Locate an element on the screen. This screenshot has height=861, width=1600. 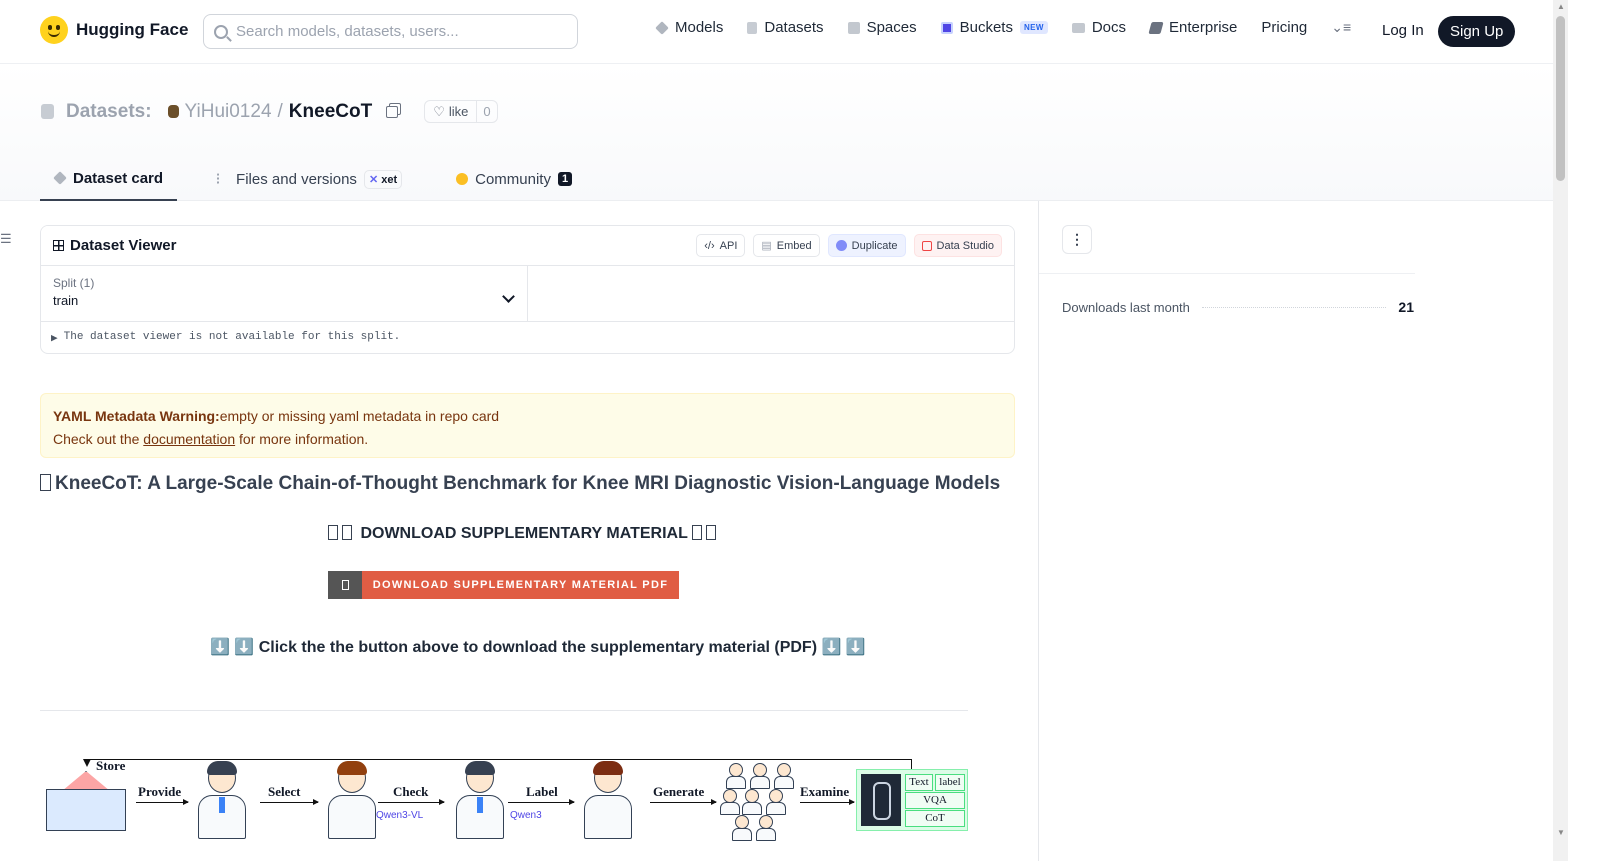
enterprise-icon is located at coordinates (1156, 27).